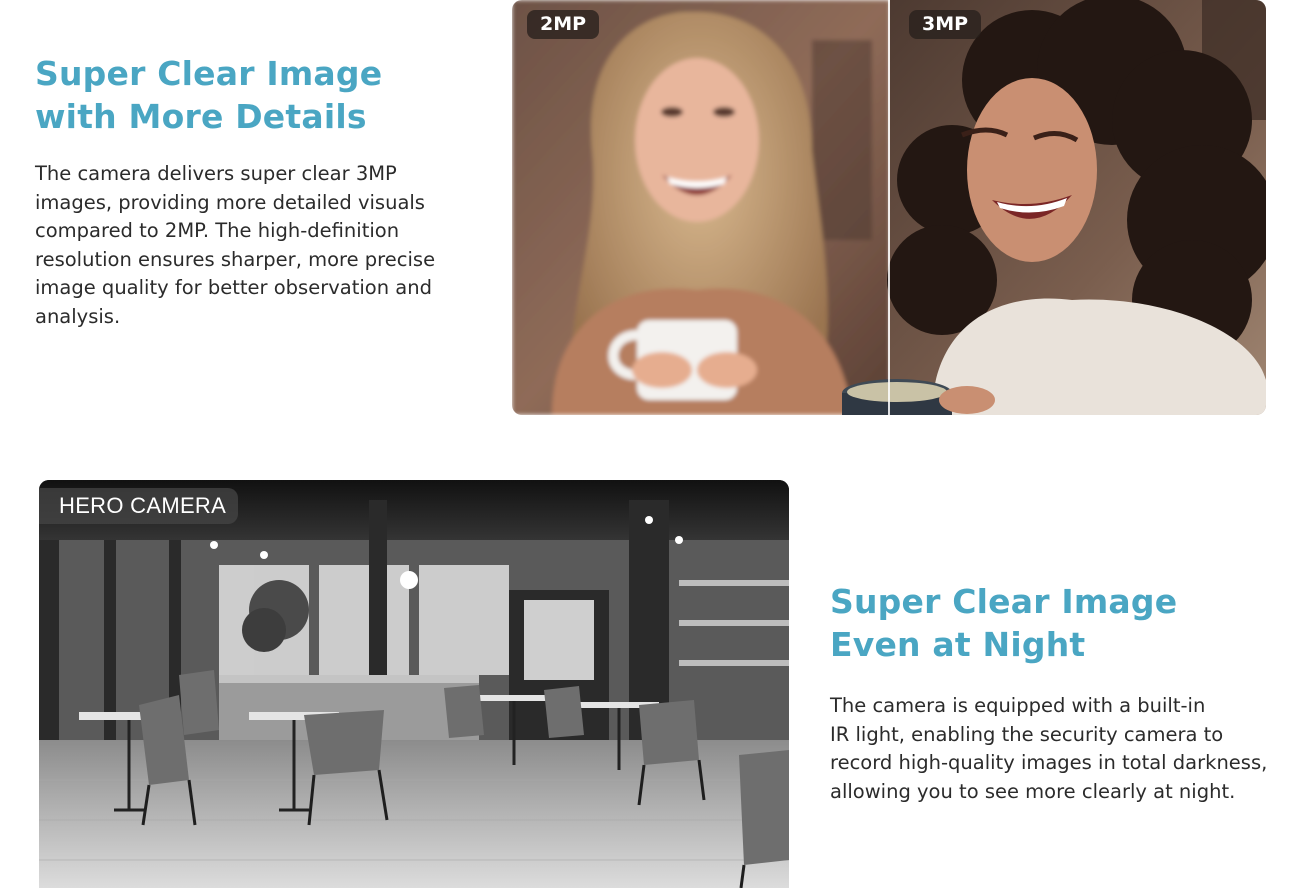  I want to click on resolution-badge-3mp: 3MP, so click(945, 24).